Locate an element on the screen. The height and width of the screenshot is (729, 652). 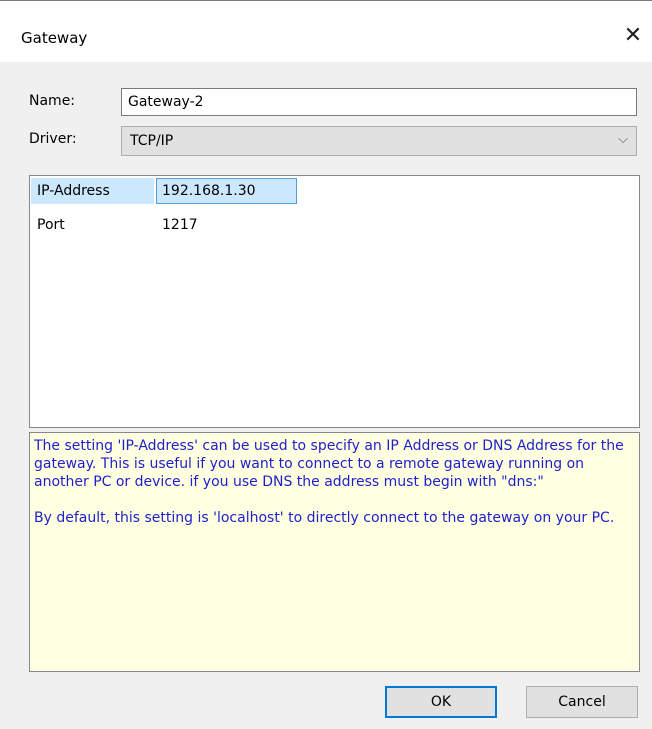
driver-select: TCP/IP ⌵ is located at coordinates (379, 141).